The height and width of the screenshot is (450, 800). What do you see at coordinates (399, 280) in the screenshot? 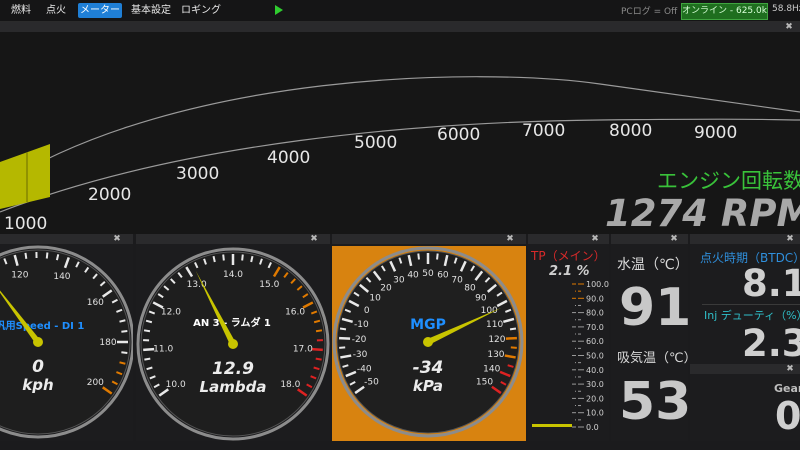
I see `dial-tick-label: 30` at bounding box center [399, 280].